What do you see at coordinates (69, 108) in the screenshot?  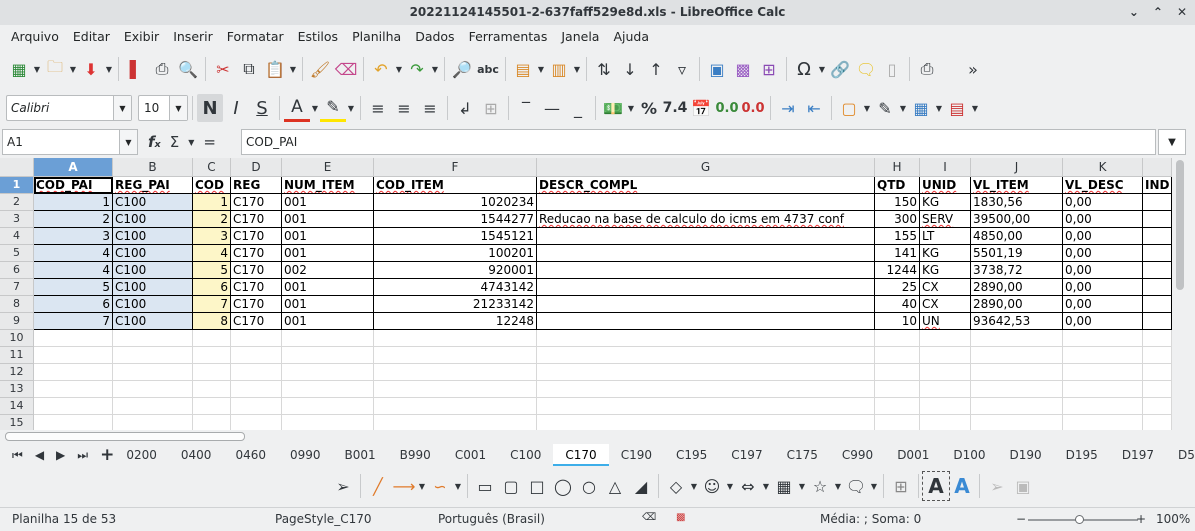 I see `font-name-box: Calibri ▼` at bounding box center [69, 108].